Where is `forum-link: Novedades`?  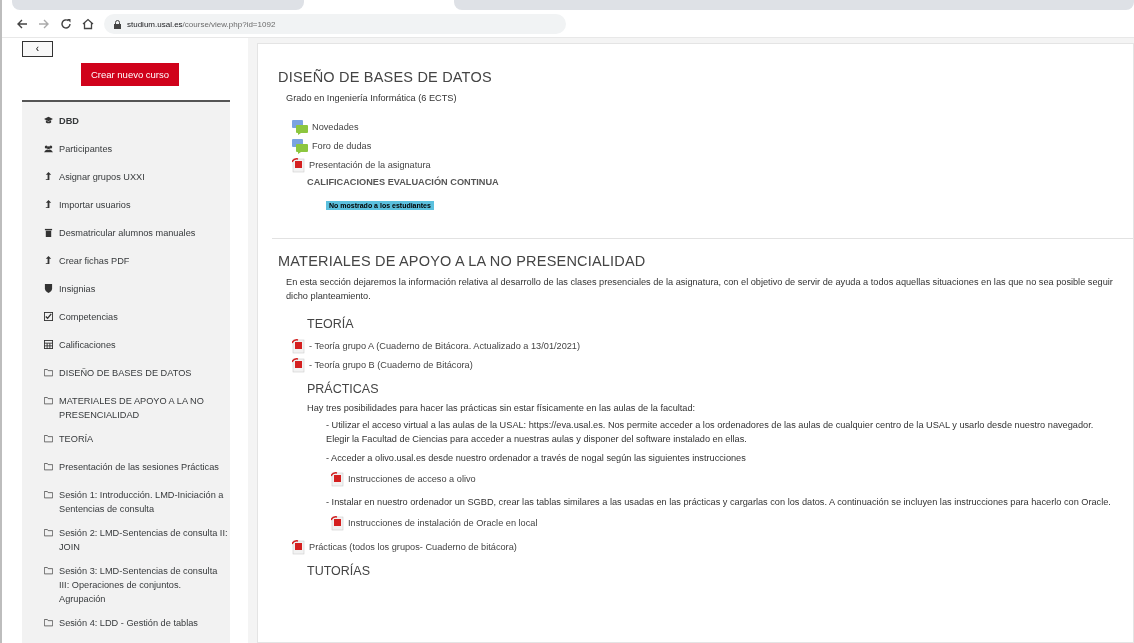 forum-link: Novedades is located at coordinates (712, 127).